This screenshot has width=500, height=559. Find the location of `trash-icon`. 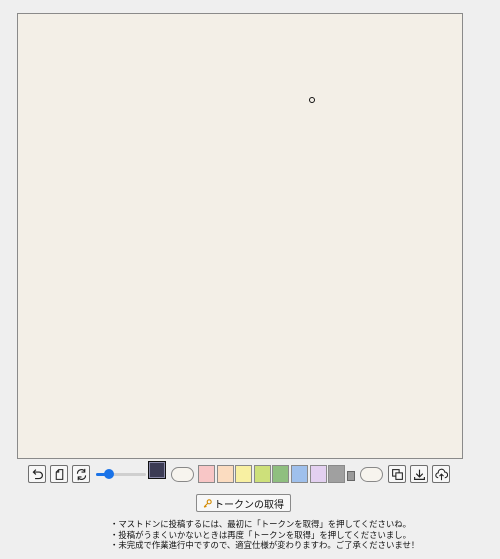

trash-icon is located at coordinates (351, 476).